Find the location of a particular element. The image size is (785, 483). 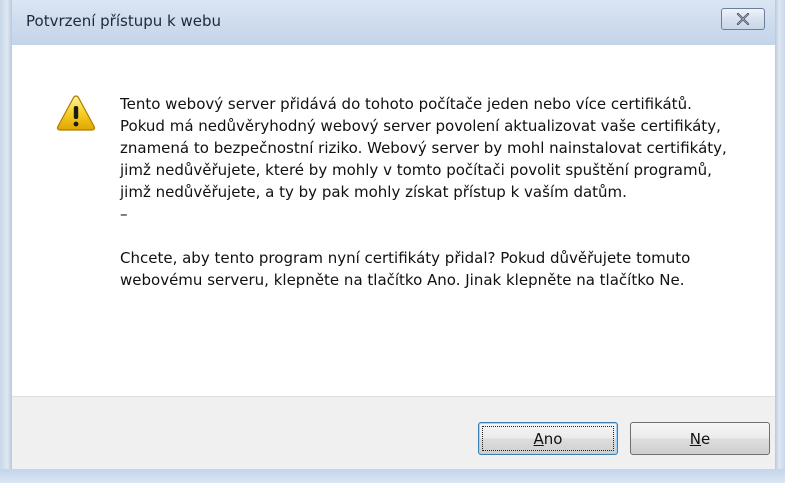

warning-icon is located at coordinates (76, 113).